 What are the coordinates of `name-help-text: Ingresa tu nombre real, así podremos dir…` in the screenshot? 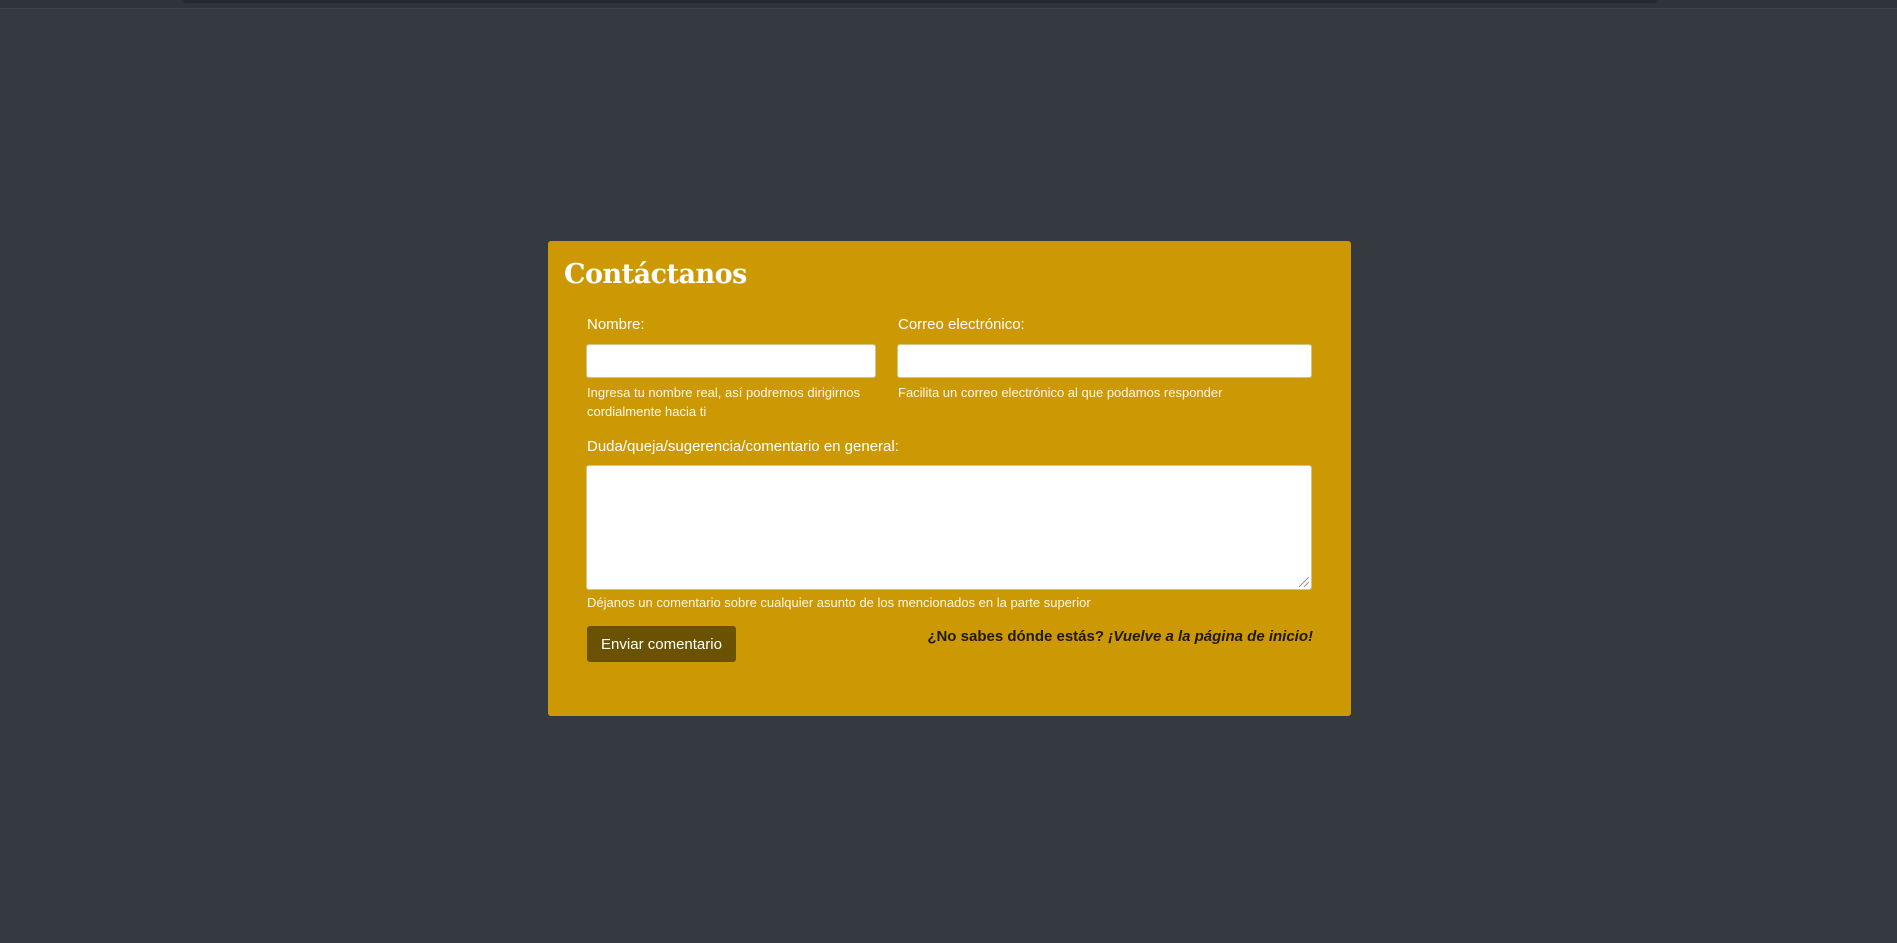 It's located at (724, 402).